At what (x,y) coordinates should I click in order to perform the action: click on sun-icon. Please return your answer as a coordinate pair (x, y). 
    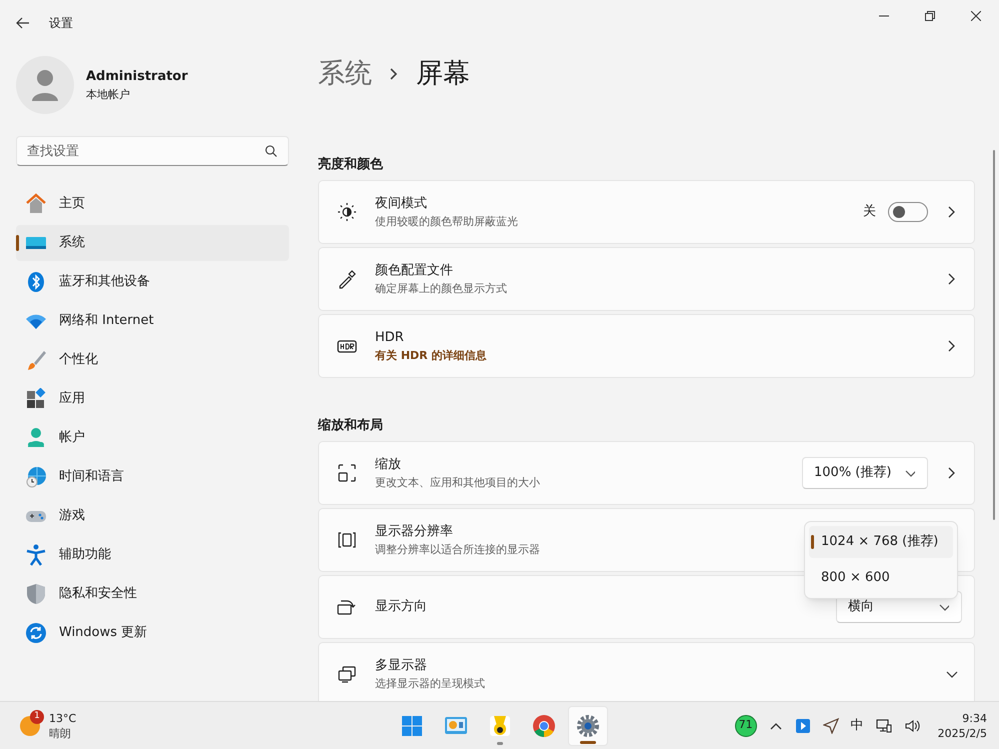
    Looking at the image, I should click on (347, 212).